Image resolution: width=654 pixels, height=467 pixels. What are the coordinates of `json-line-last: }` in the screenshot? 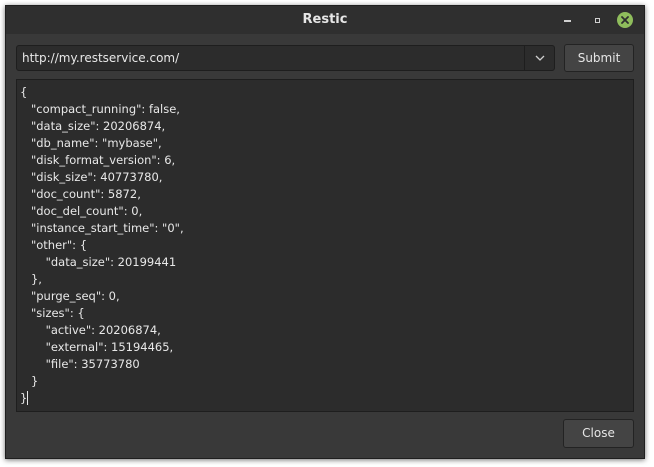 It's located at (24, 398).